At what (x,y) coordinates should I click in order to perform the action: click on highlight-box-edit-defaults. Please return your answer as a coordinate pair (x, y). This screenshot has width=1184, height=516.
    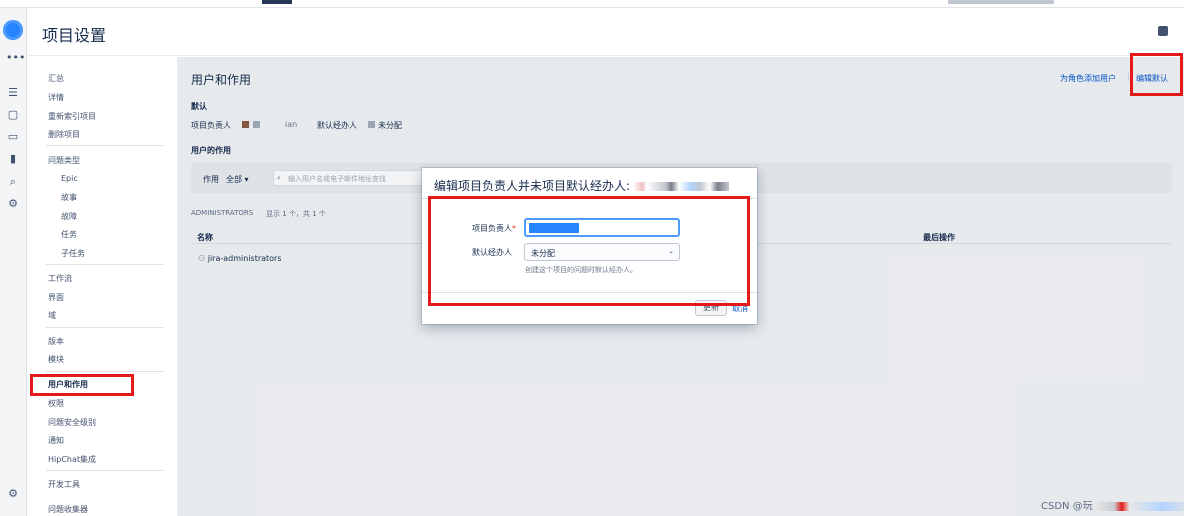
    Looking at the image, I should click on (1156, 74).